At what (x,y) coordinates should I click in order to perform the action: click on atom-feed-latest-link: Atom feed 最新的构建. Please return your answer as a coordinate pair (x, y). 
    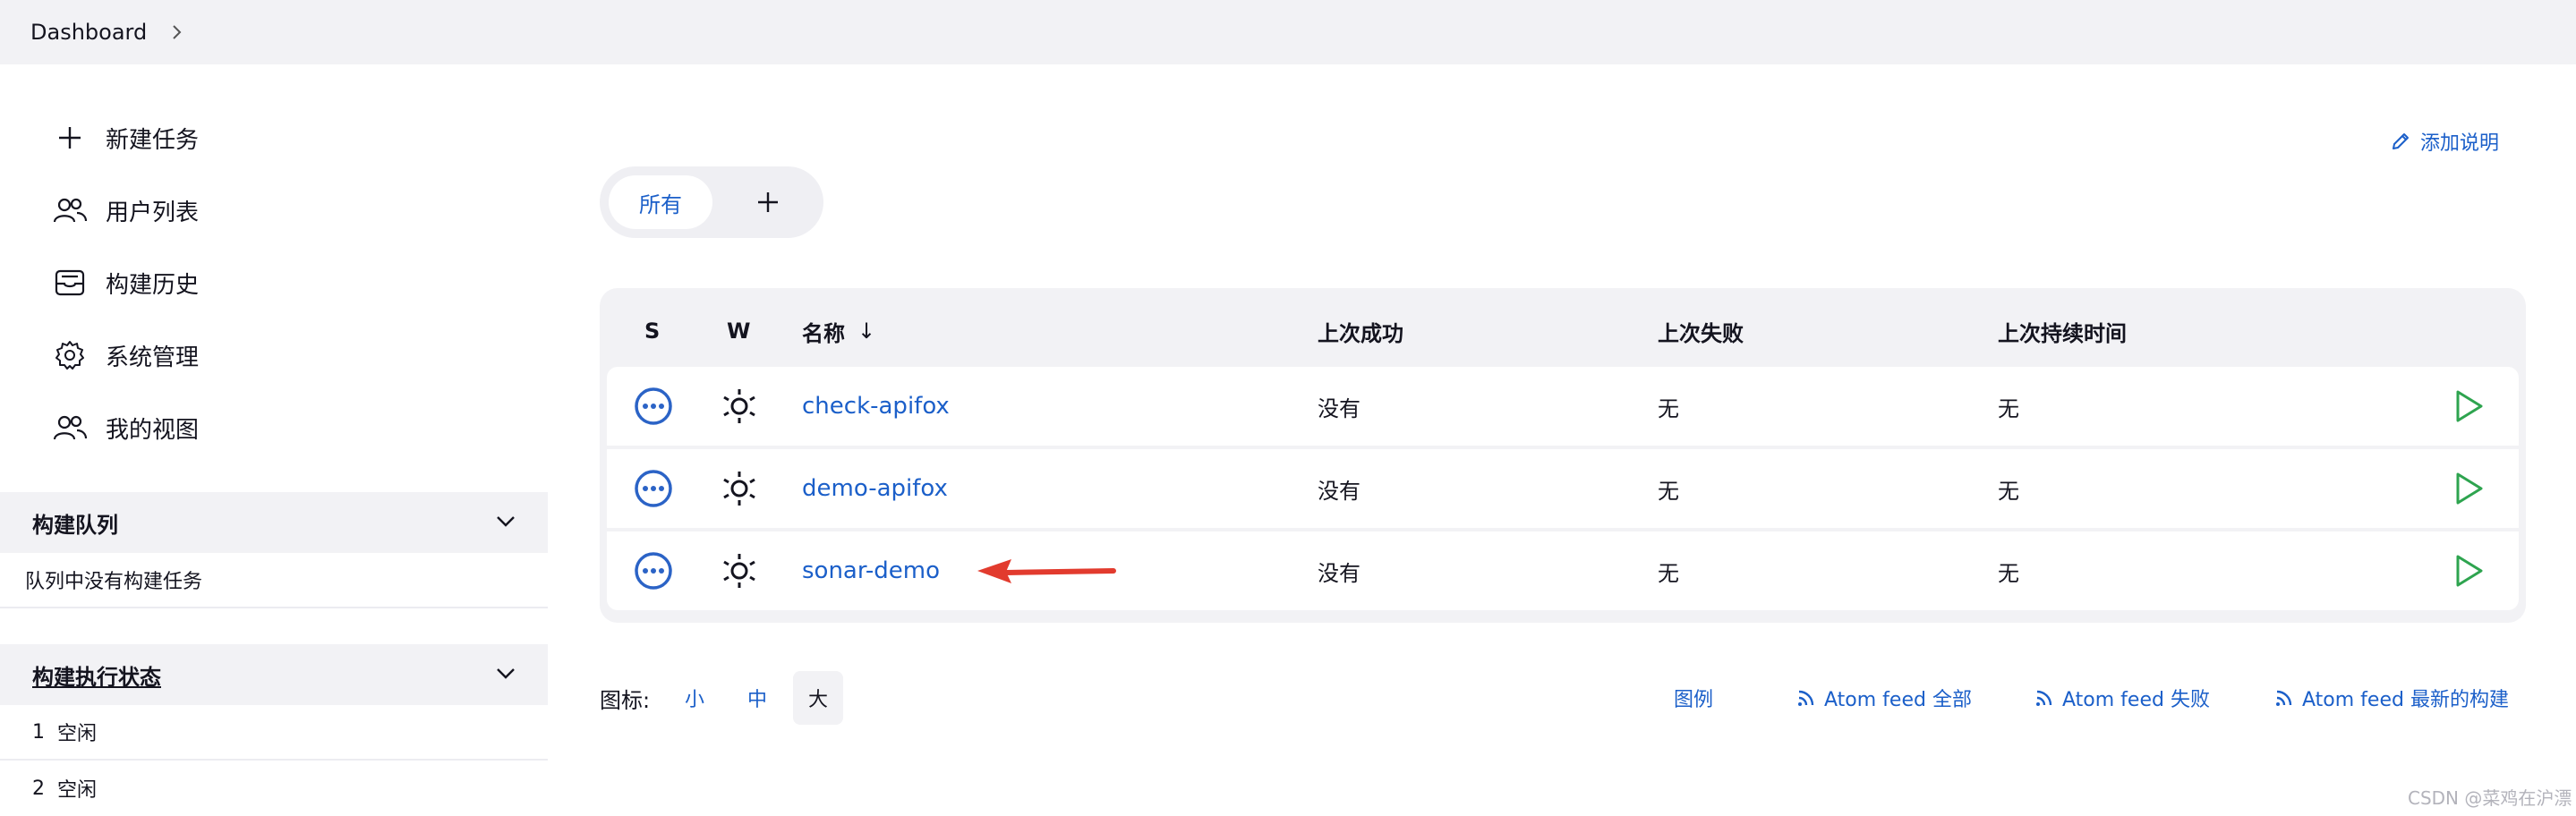
    Looking at the image, I should click on (2390, 698).